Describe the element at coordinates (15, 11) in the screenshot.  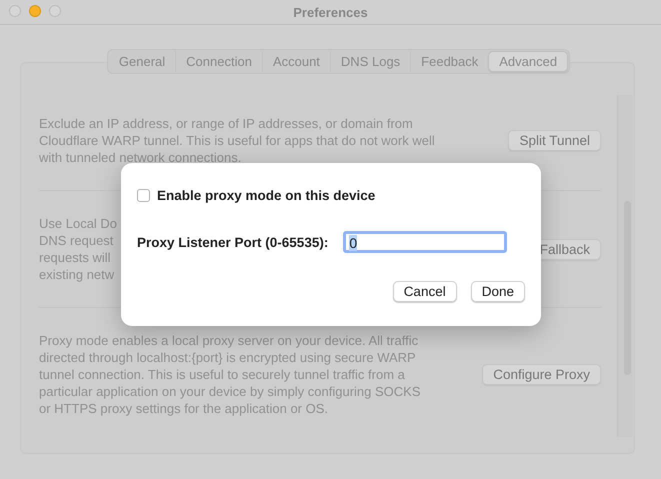
I see `close-icon` at that location.